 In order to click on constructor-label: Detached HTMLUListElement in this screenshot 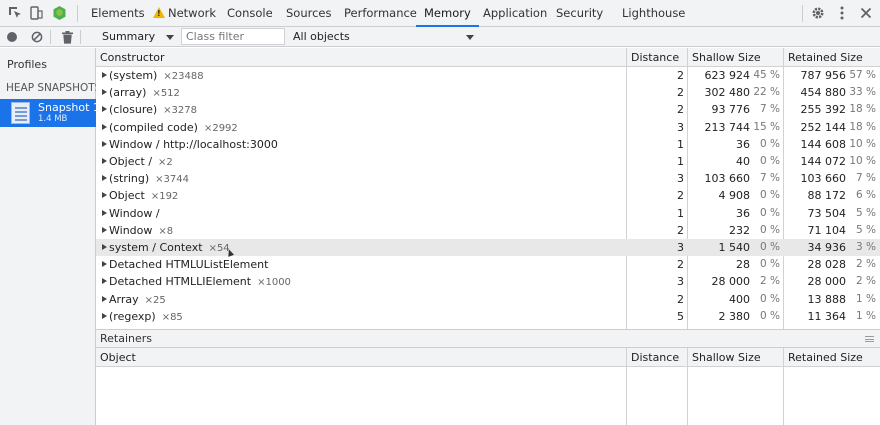, I will do `click(189, 265)`.